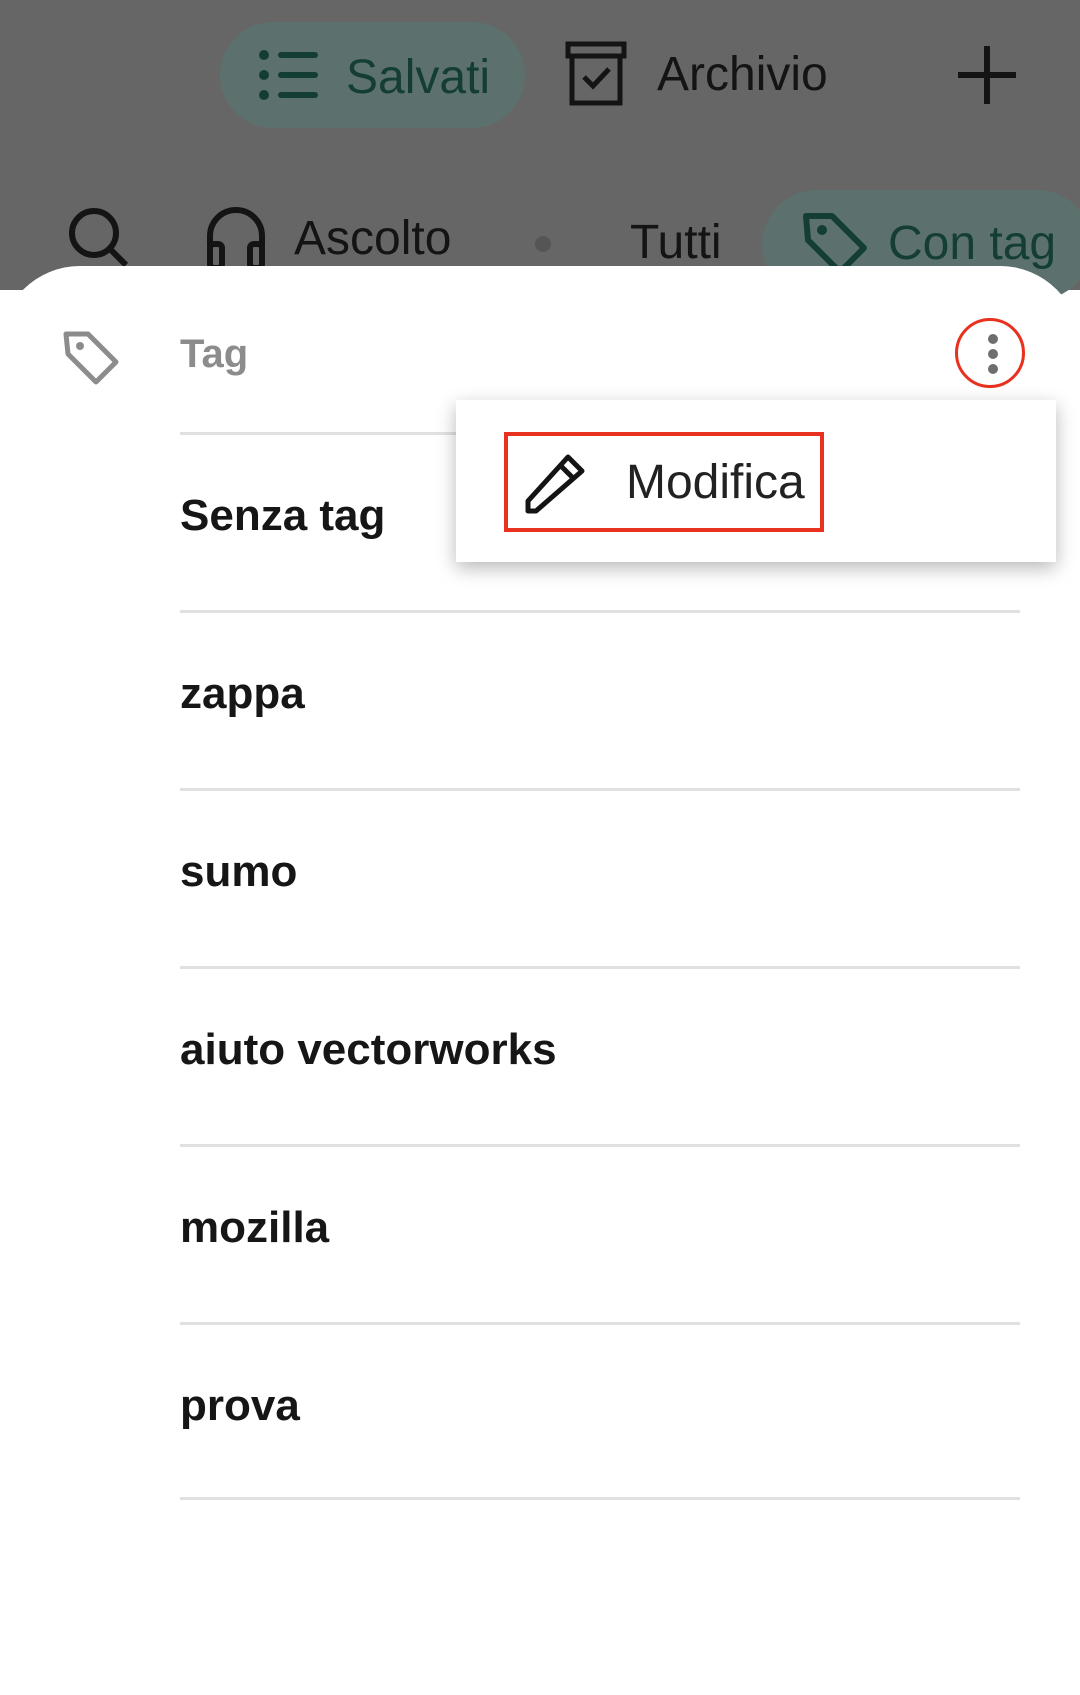 The width and height of the screenshot is (1080, 1695). Describe the element at coordinates (240, 1405) in the screenshot. I see `list-item-label: prova` at that location.